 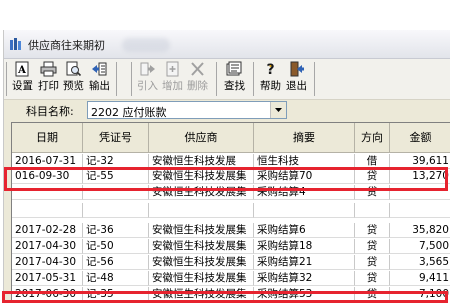 I want to click on header-summary: 摘要, so click(x=304, y=138).